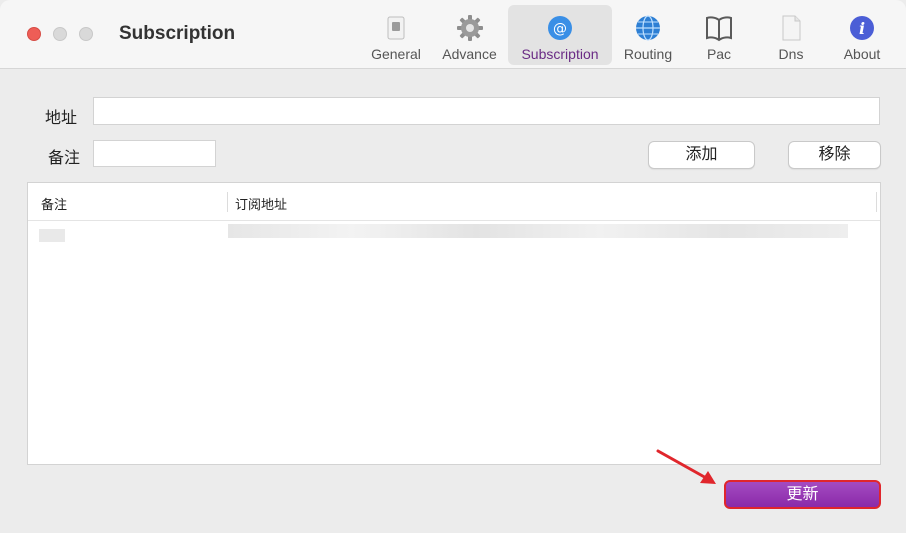 The height and width of the screenshot is (533, 906). I want to click on document-icon, so click(791, 28).